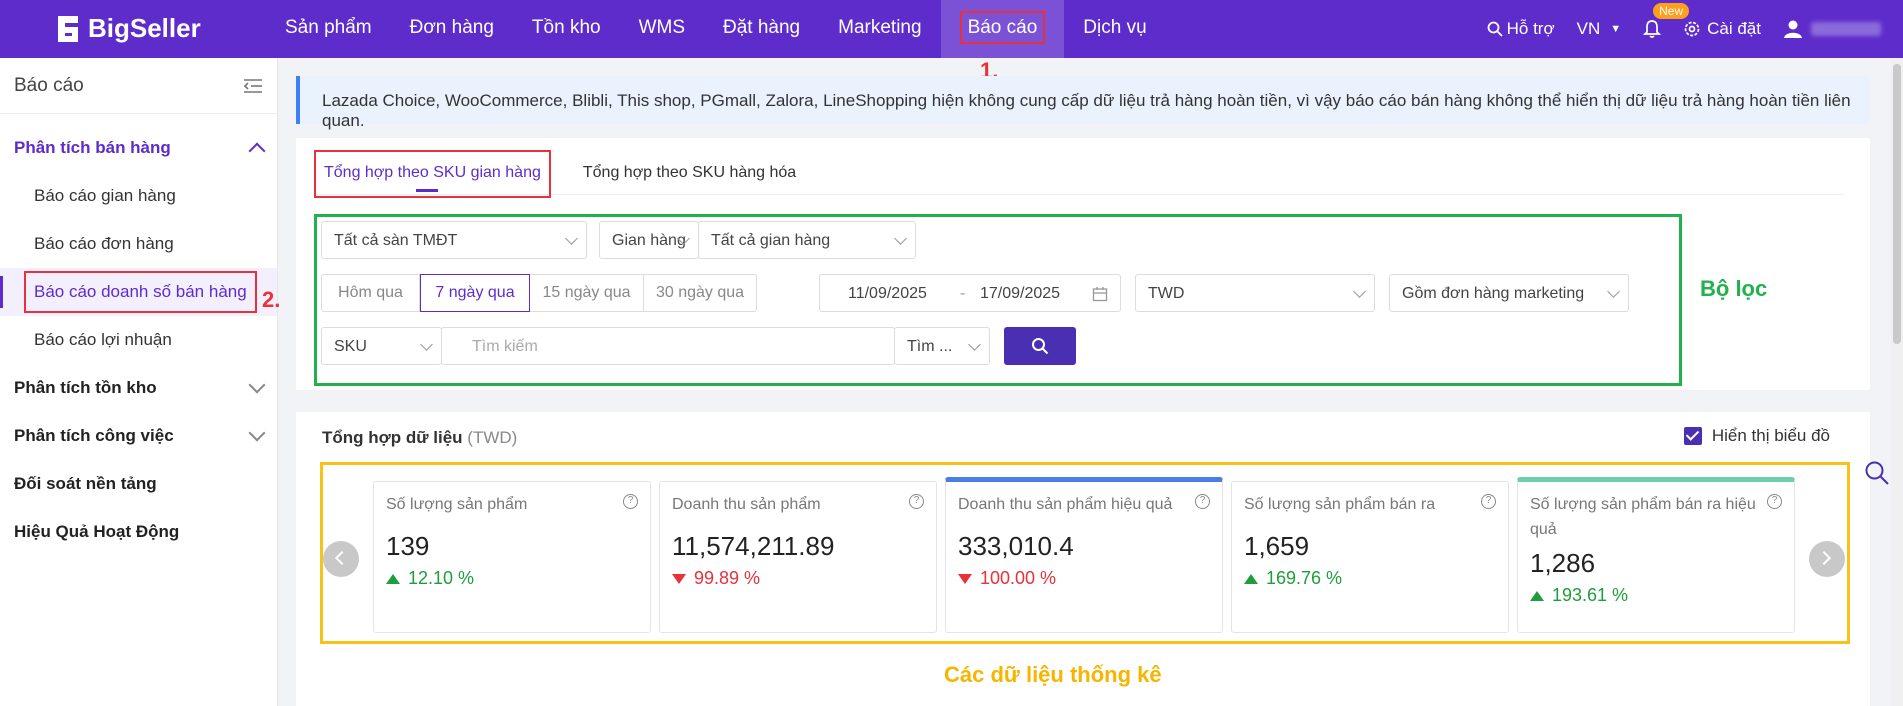 The height and width of the screenshot is (706, 1903). I want to click on shop-type-select: Gian hàng, so click(649, 240).